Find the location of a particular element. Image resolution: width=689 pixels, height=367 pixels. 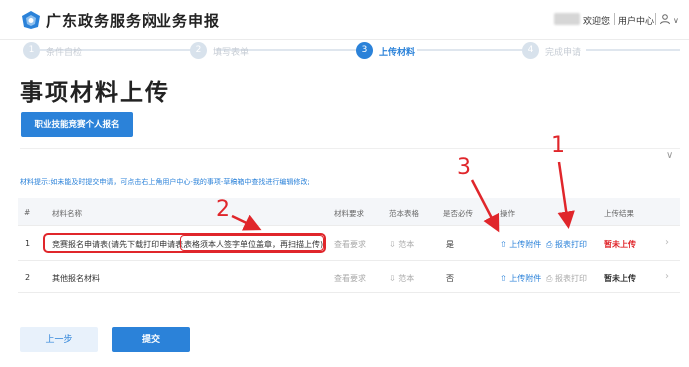

column-header-result: 上传结果 is located at coordinates (619, 213).